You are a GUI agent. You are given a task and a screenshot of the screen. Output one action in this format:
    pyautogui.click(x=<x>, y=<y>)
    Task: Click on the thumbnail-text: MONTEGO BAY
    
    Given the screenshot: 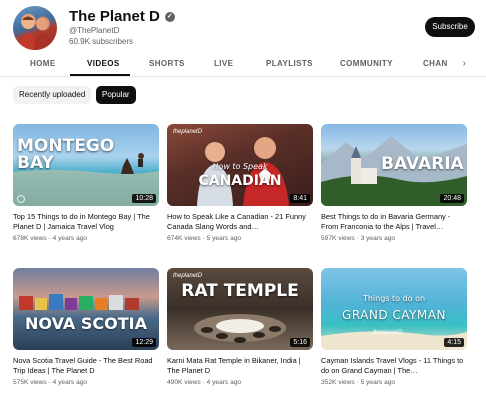 What is the action you would take?
    pyautogui.click(x=66, y=154)
    